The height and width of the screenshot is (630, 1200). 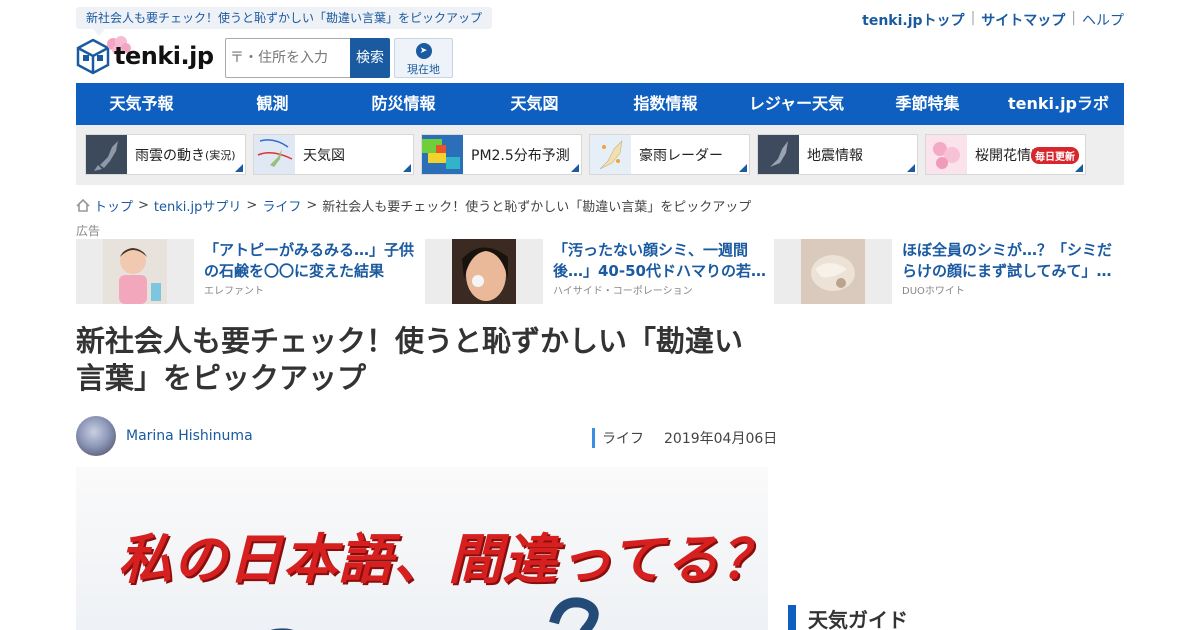 I want to click on quick-link-label: 地震情報, so click(x=835, y=155).